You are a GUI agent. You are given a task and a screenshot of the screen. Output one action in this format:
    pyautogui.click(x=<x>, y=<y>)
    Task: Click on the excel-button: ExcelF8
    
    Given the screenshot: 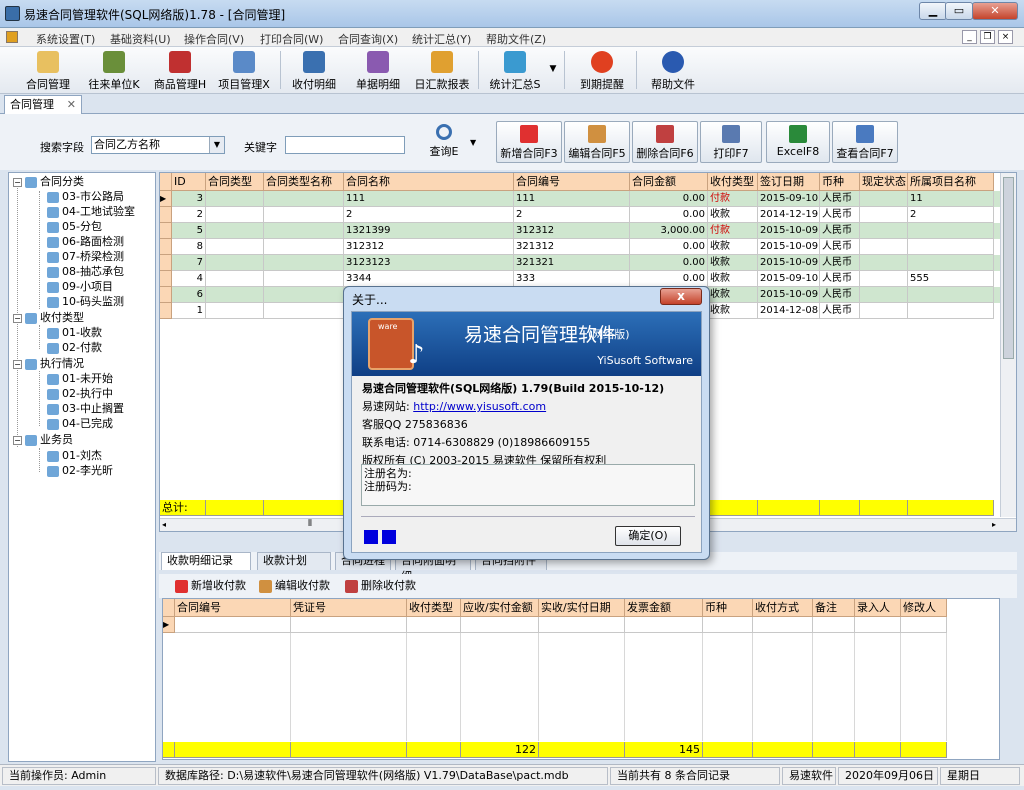 What is the action you would take?
    pyautogui.click(x=798, y=142)
    